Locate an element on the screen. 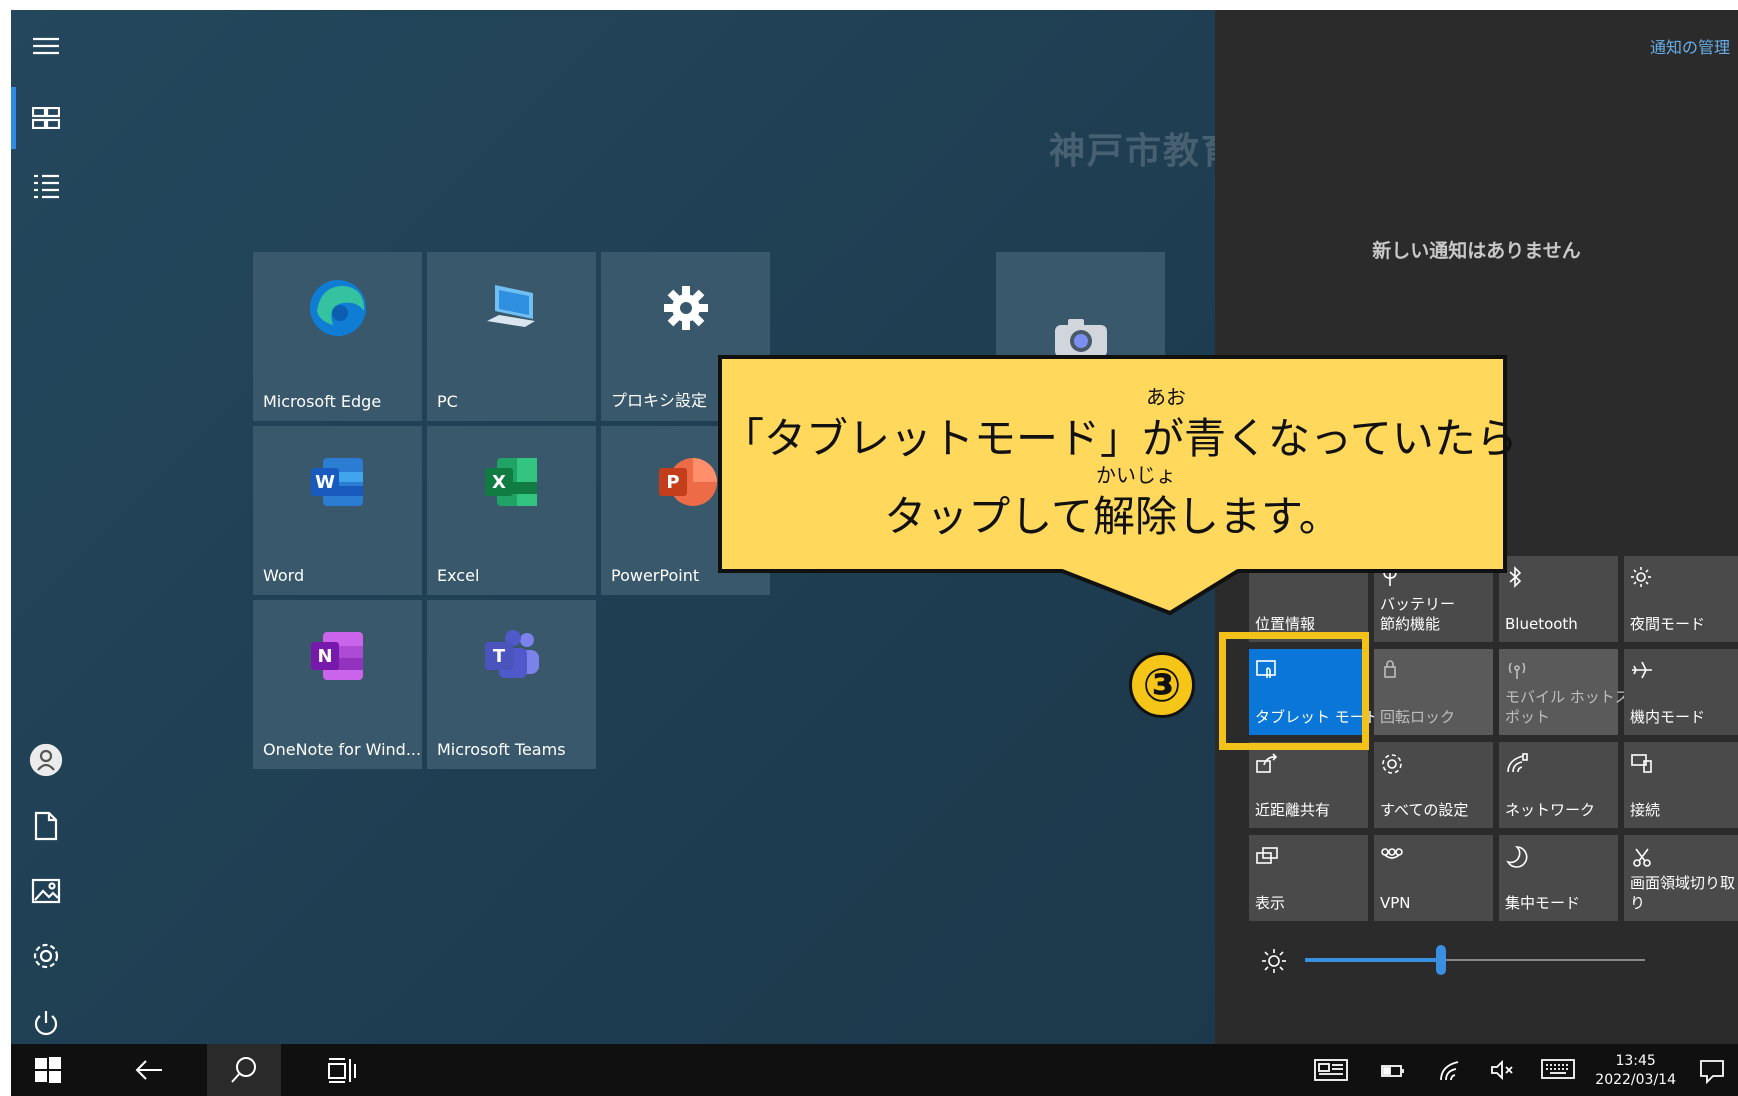  back-button is located at coordinates (149, 1070).